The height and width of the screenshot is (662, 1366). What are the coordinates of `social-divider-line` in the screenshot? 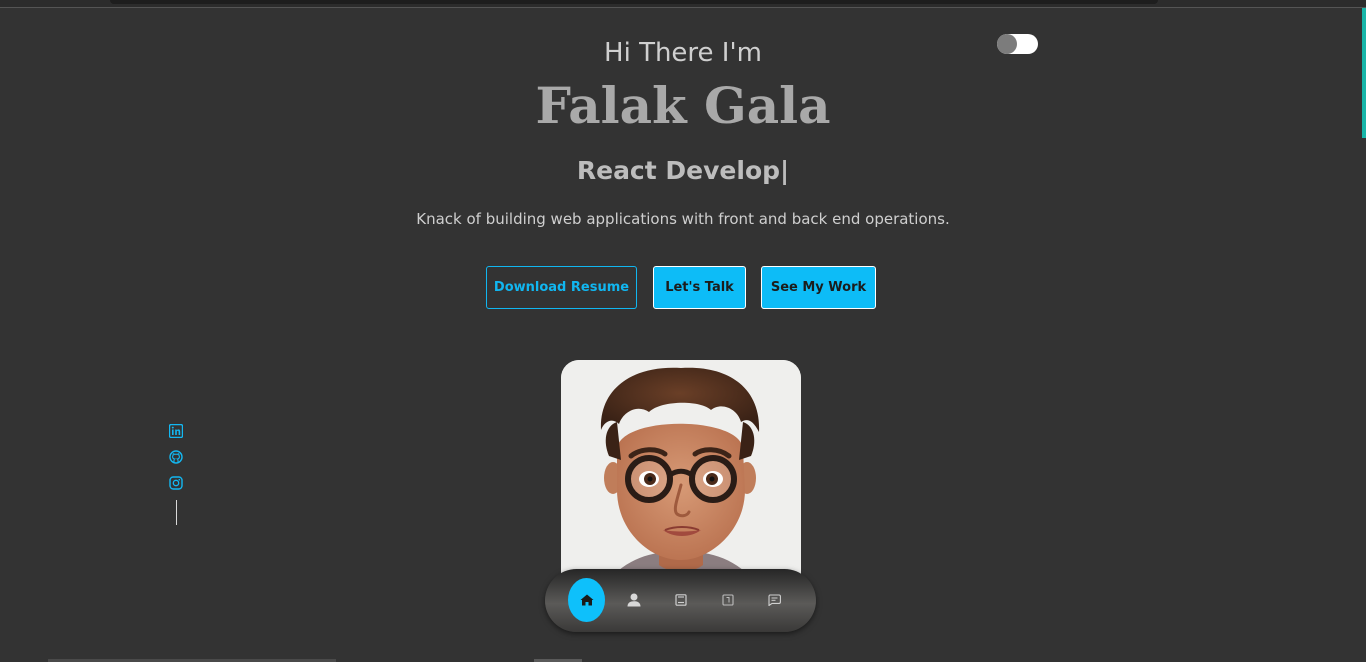 It's located at (176, 512).